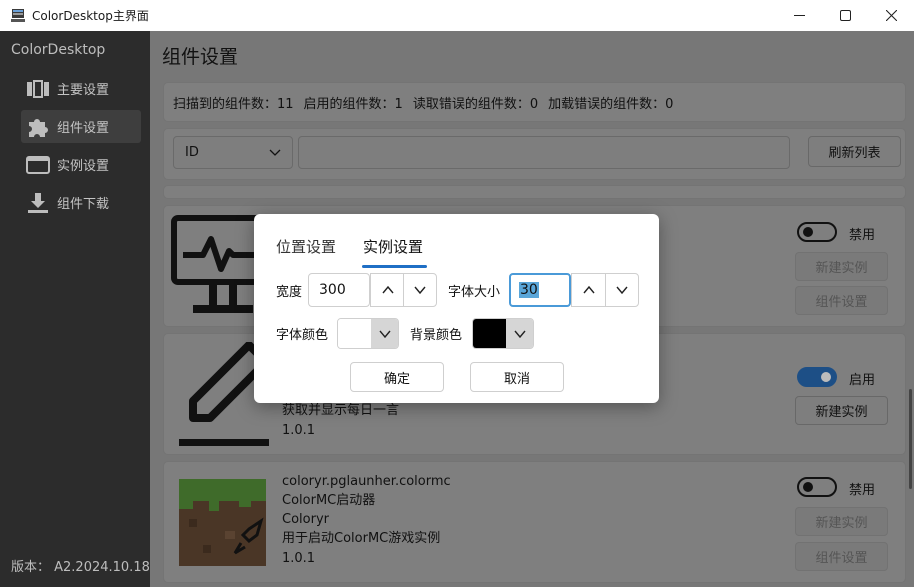 This screenshot has width=914, height=587. What do you see at coordinates (854, 151) in the screenshot?
I see `refresh-list-button: 刷新列表` at bounding box center [854, 151].